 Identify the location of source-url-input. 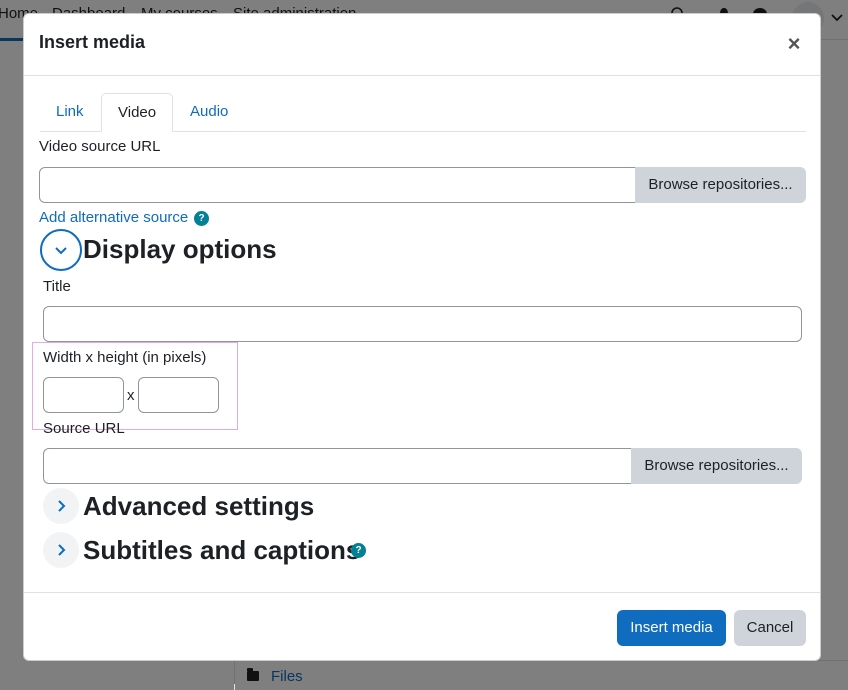
(337, 466).